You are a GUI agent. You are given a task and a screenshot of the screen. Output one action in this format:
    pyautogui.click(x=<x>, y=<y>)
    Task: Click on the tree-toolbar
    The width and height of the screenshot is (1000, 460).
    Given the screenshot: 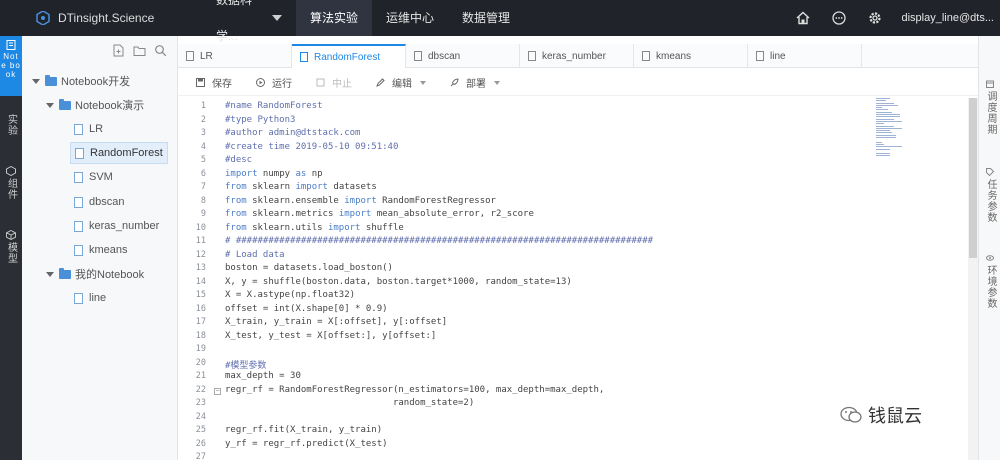 What is the action you would take?
    pyautogui.click(x=99, y=50)
    